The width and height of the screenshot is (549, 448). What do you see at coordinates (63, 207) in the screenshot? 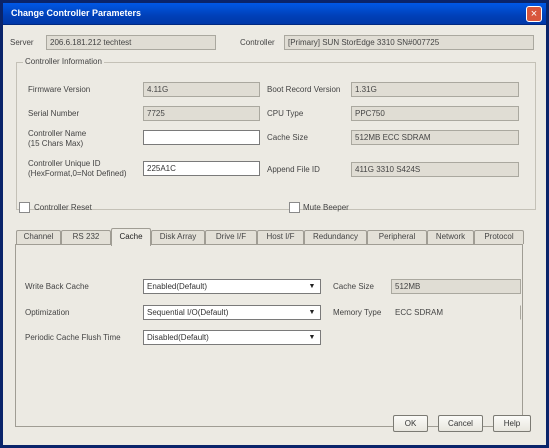
I see `controller-reset-label: Controller Reset` at bounding box center [63, 207].